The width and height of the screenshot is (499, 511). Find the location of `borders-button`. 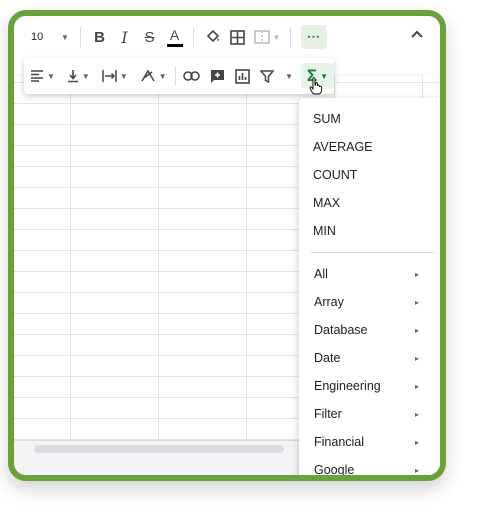

borders-button is located at coordinates (237, 37).